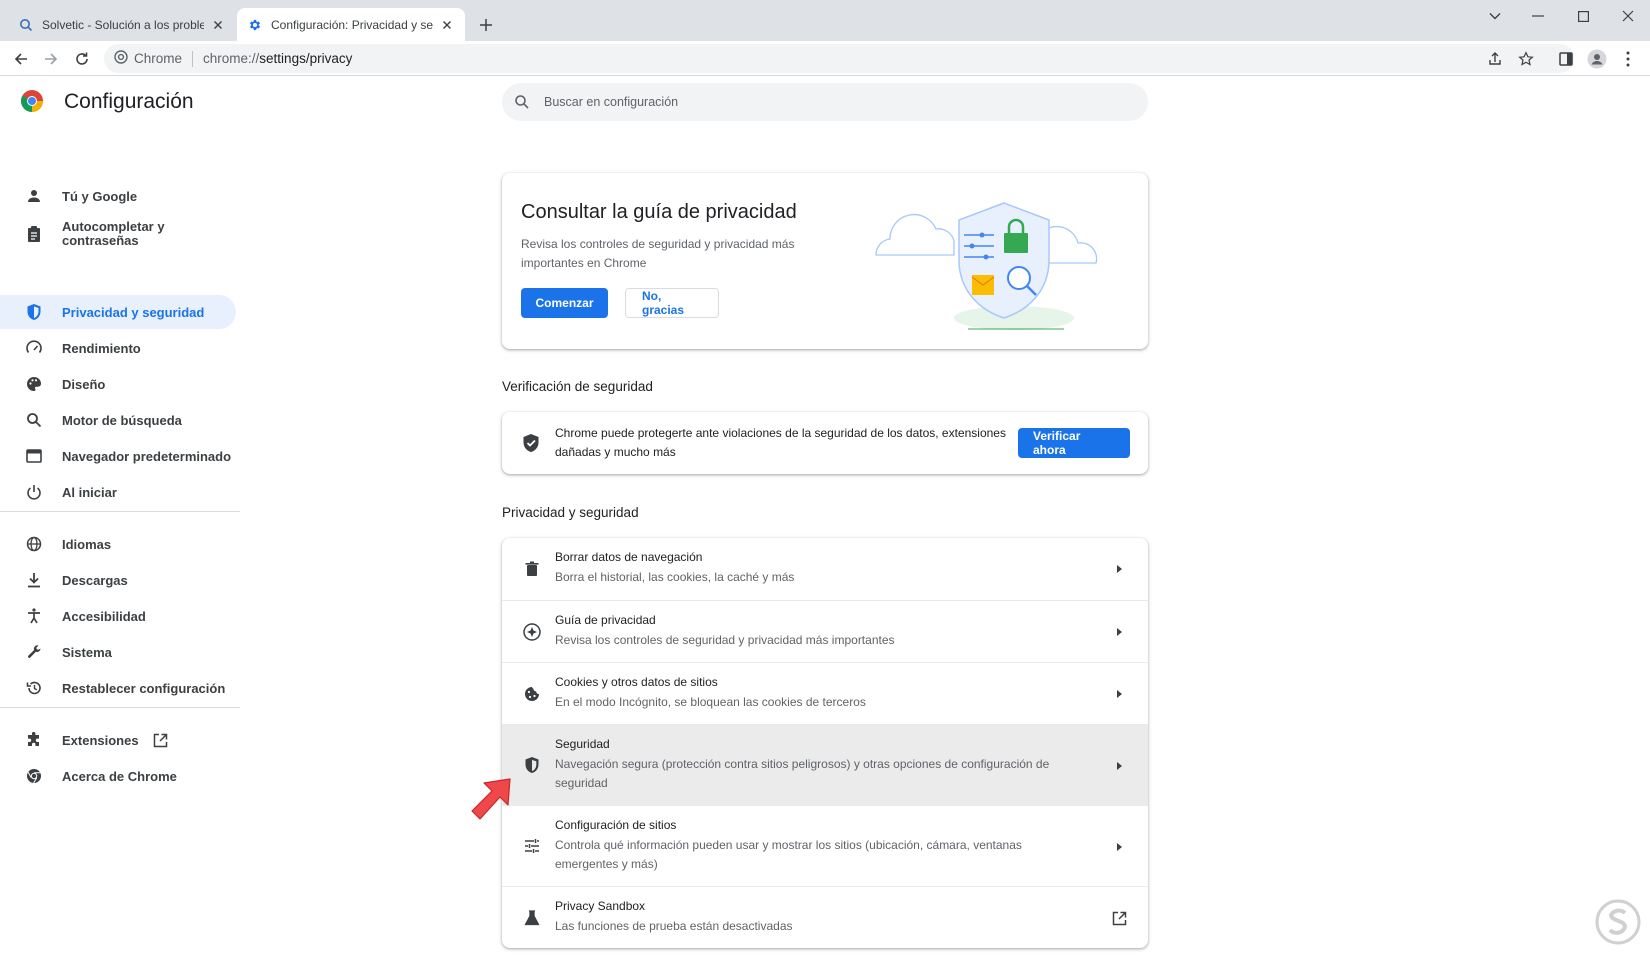 This screenshot has height=957, width=1650. I want to click on sidebar-item-label: Navegador predeterminado, so click(147, 456).